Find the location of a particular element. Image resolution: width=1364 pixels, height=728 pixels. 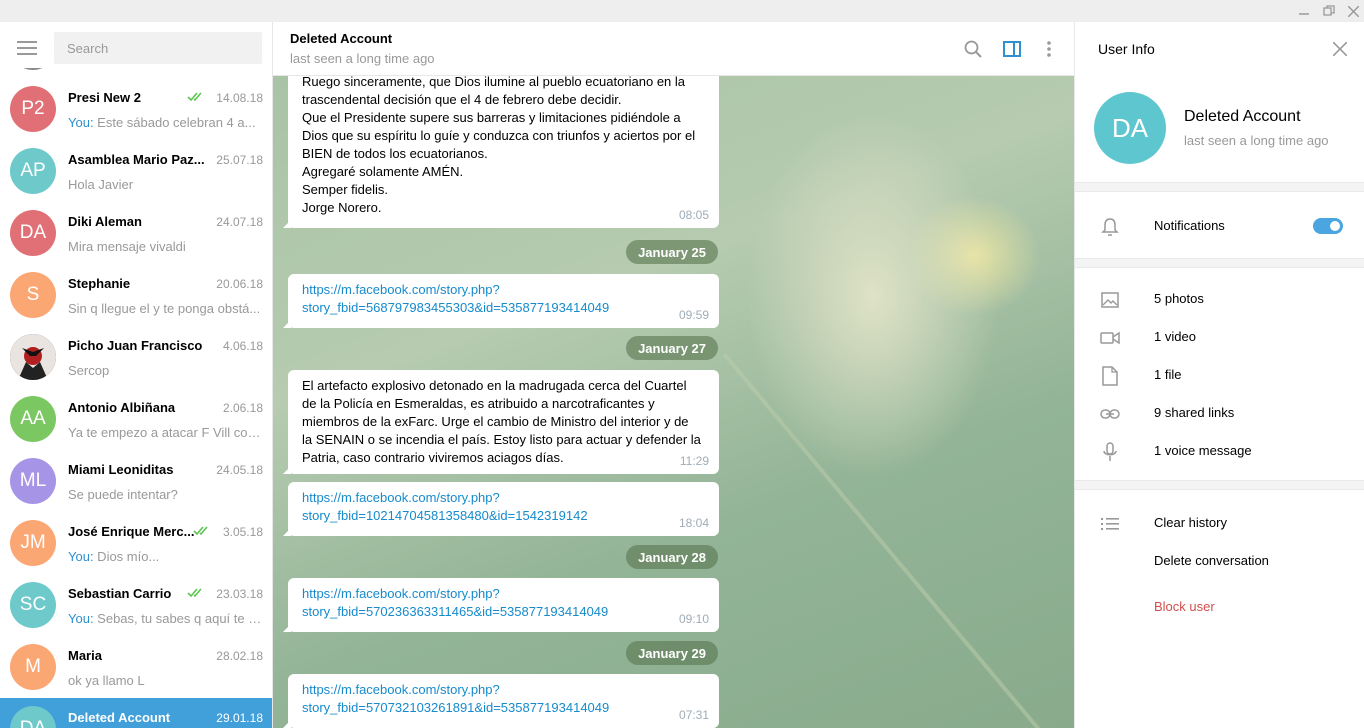

video-icon is located at coordinates (1110, 338).